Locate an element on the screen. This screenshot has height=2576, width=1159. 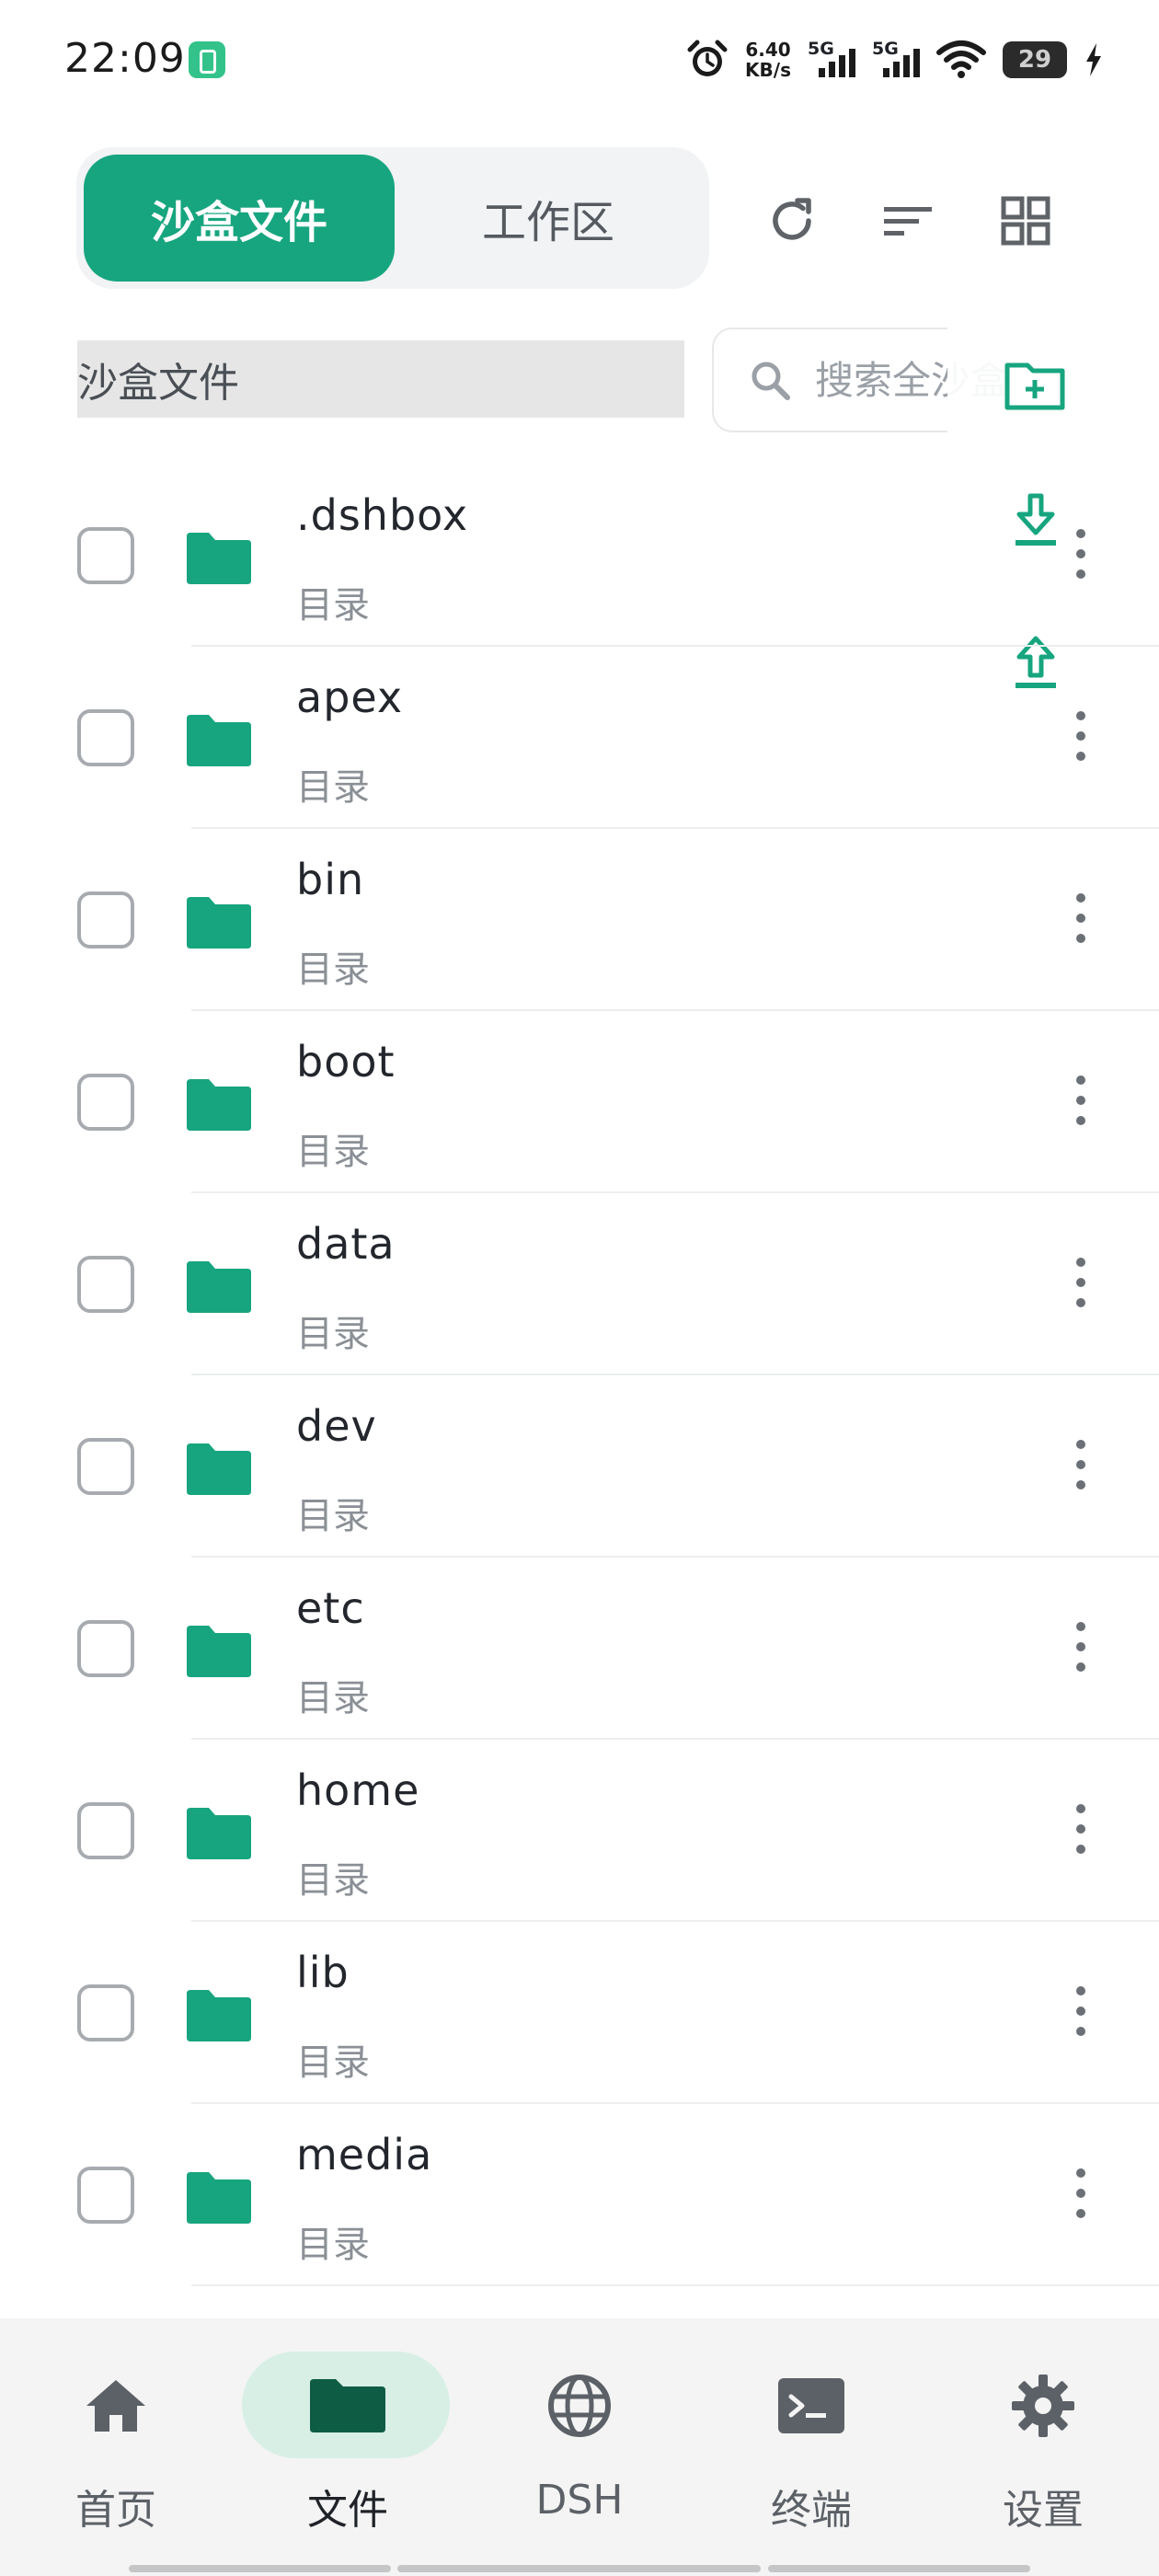
battery-level: 29 is located at coordinates (1034, 60).